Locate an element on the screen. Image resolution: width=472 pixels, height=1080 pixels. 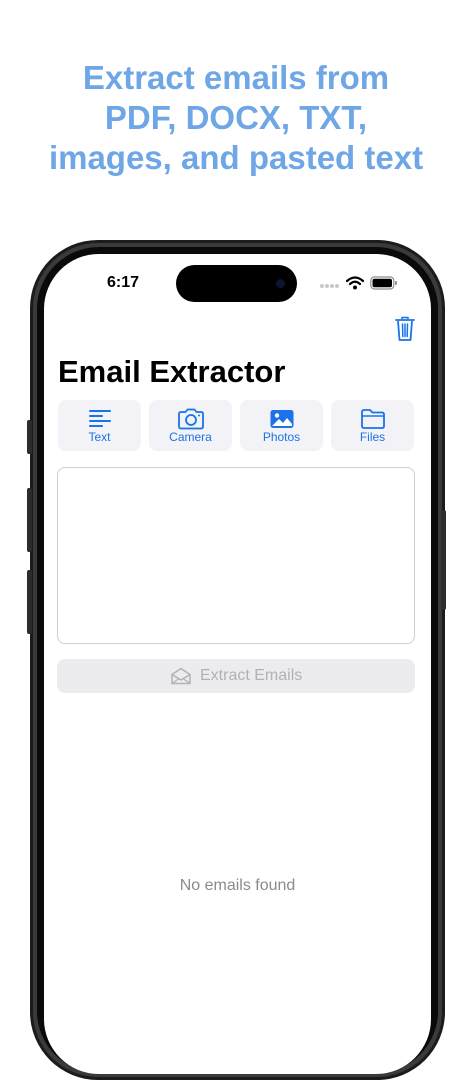
photo-icon is located at coordinates (282, 419).